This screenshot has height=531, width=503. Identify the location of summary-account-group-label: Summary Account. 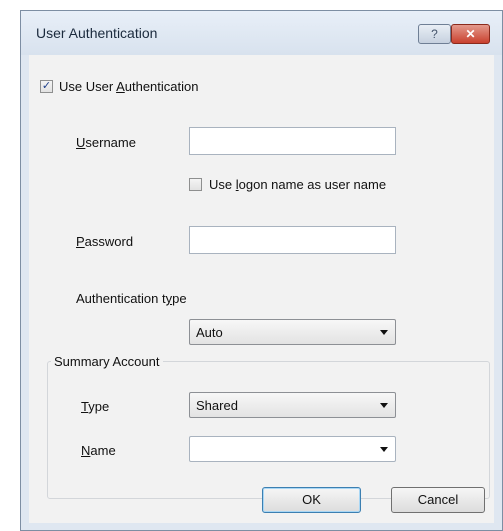
(107, 361).